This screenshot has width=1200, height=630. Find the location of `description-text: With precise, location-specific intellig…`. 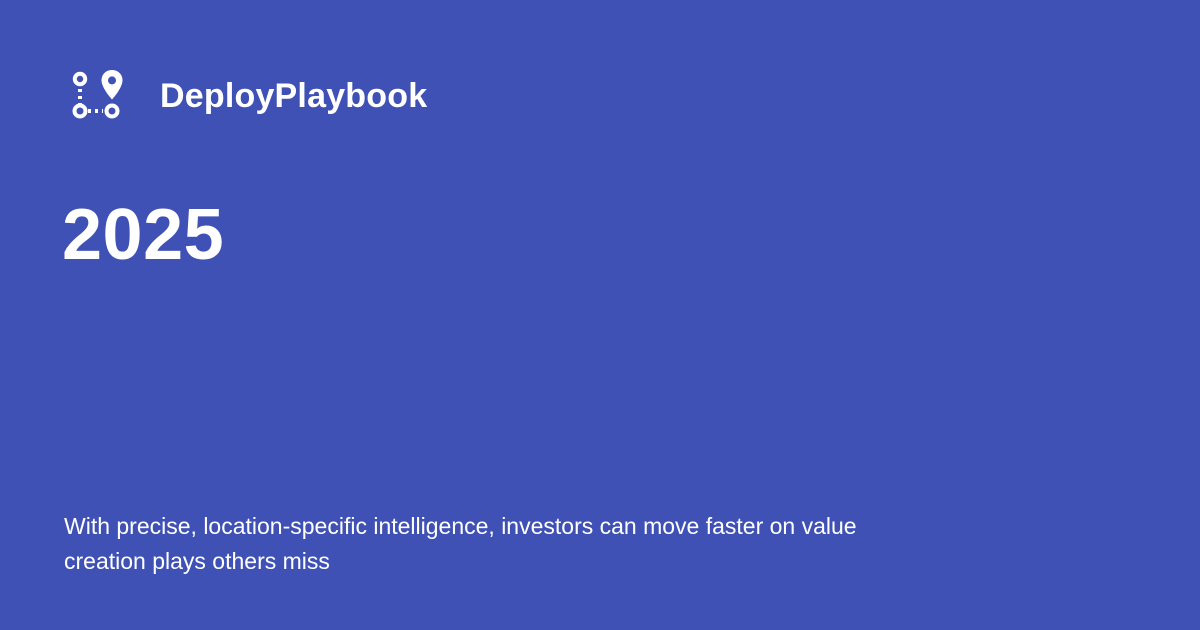

description-text: With precise, location-specific intellig… is located at coordinates (460, 543).